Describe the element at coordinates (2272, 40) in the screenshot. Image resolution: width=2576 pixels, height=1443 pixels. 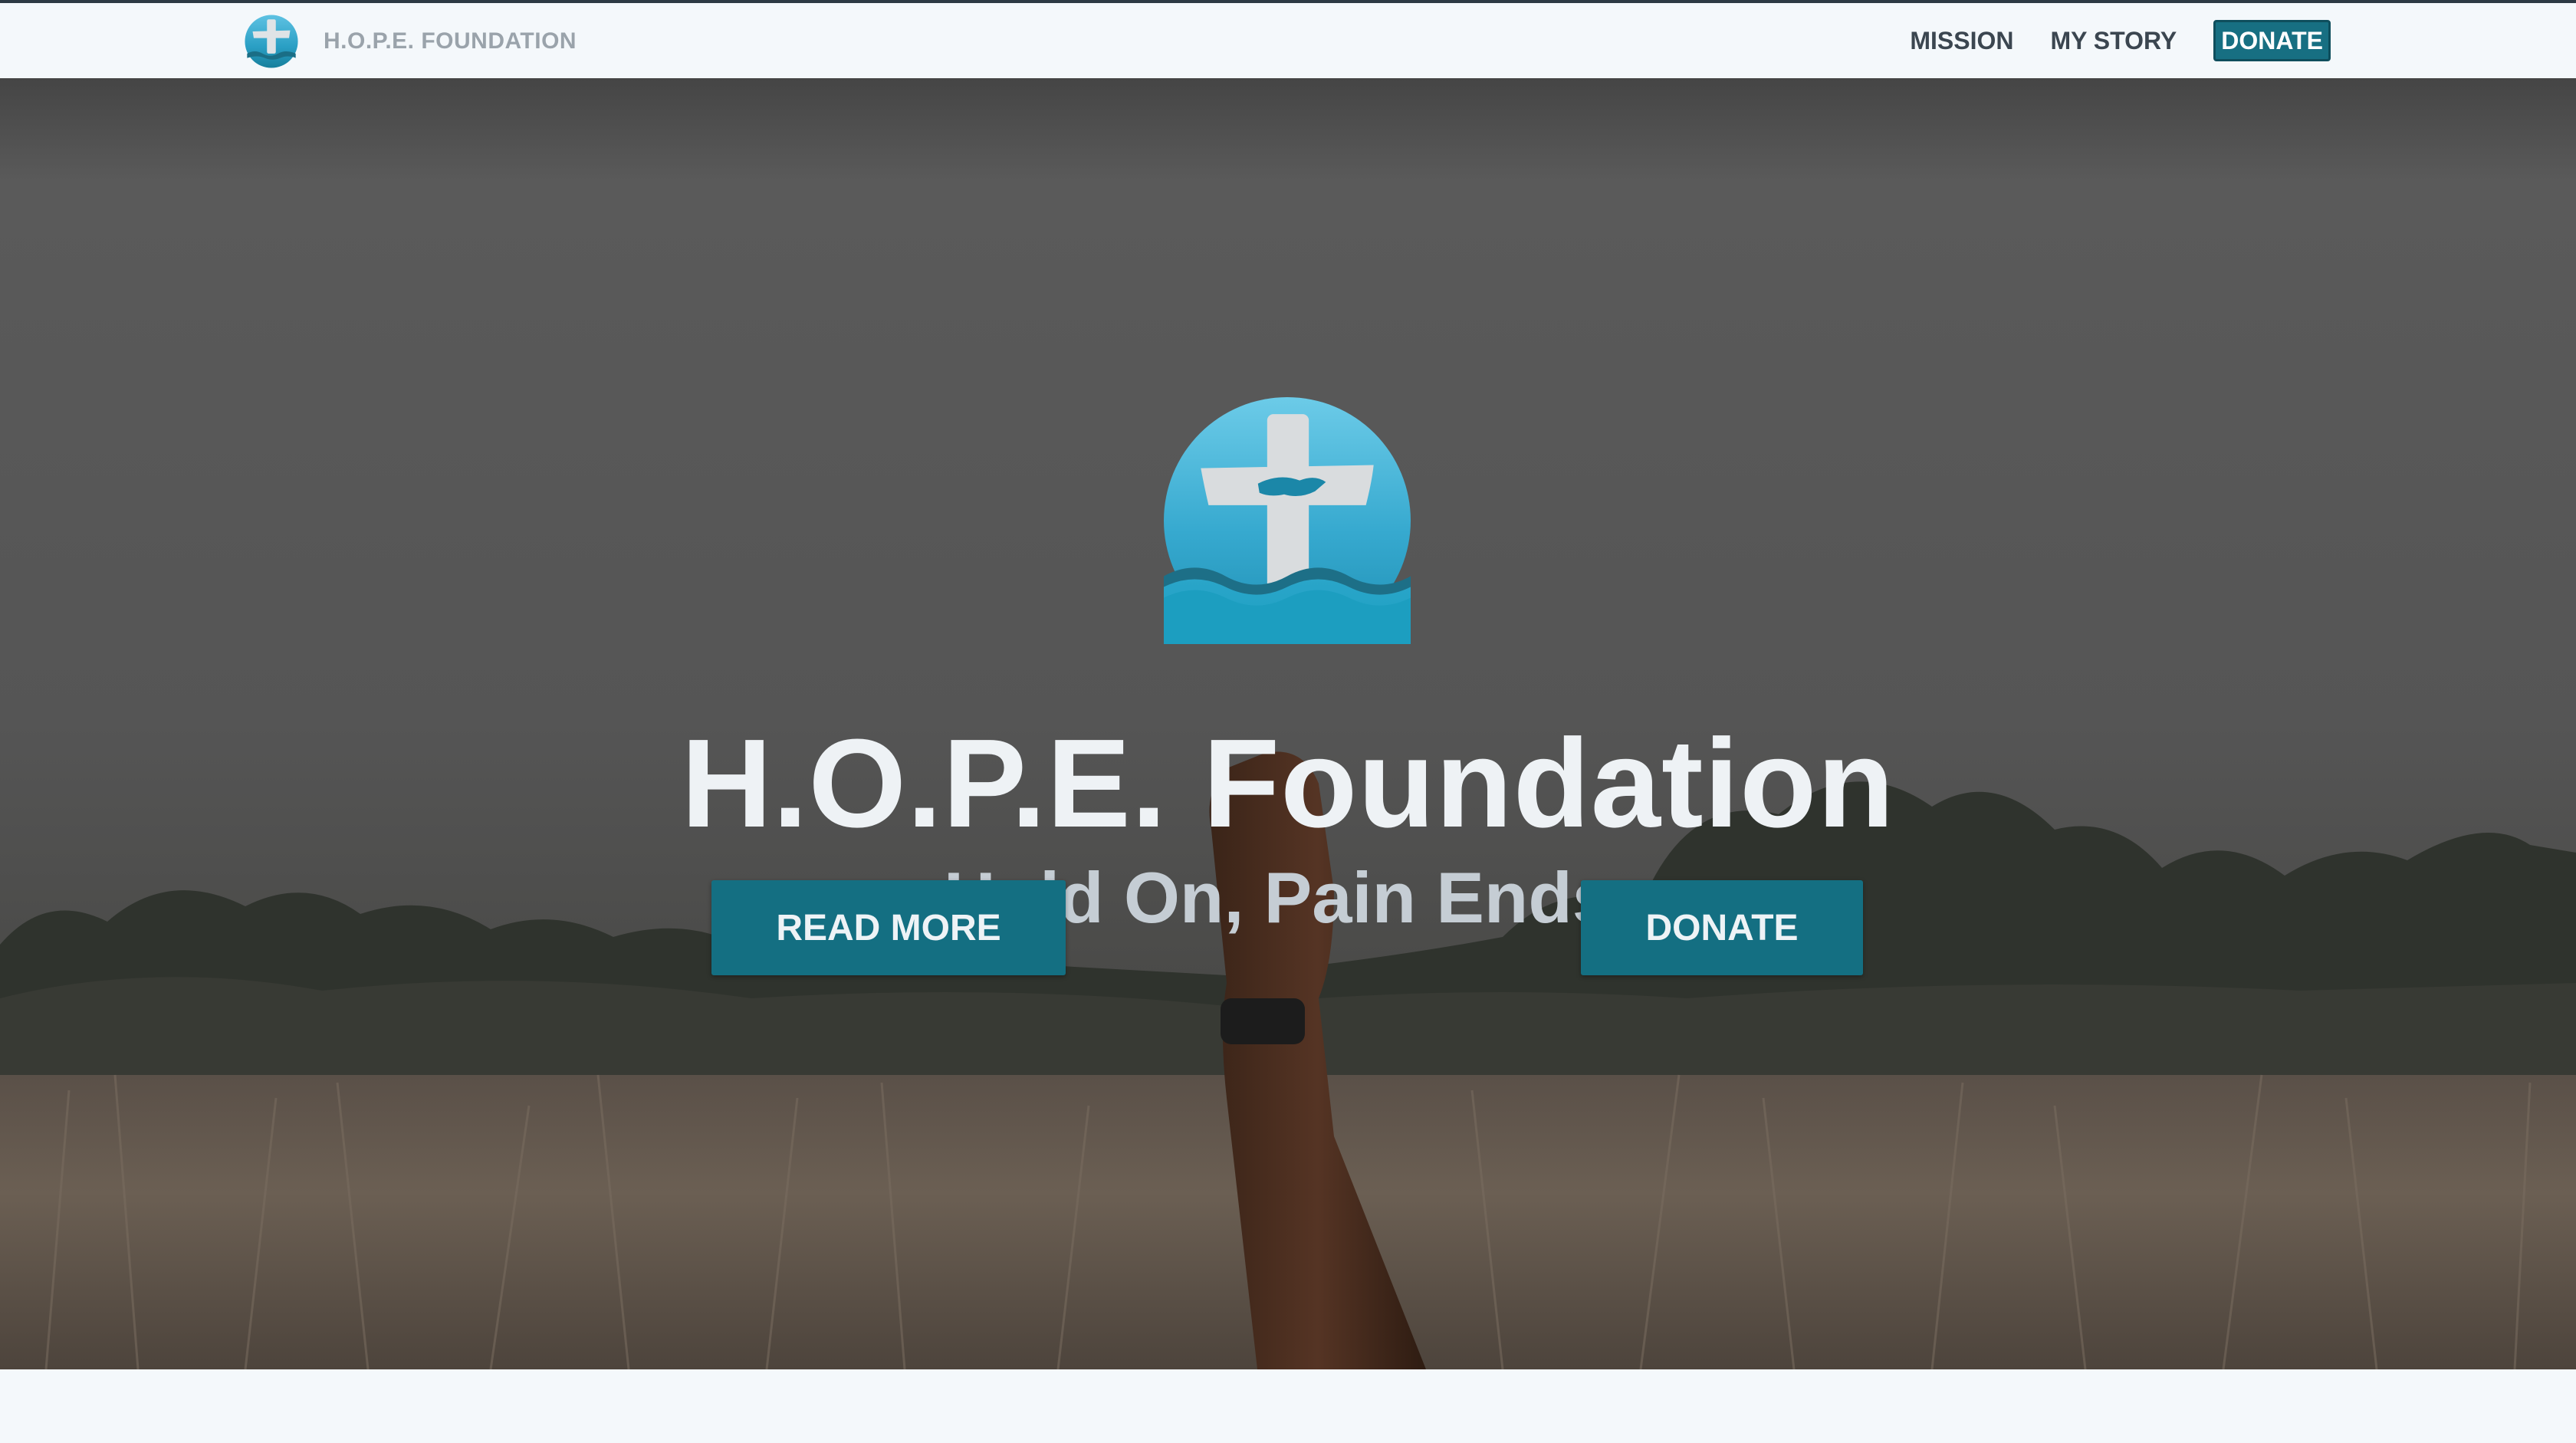
I see `nav-donate-button: DONATE` at that location.